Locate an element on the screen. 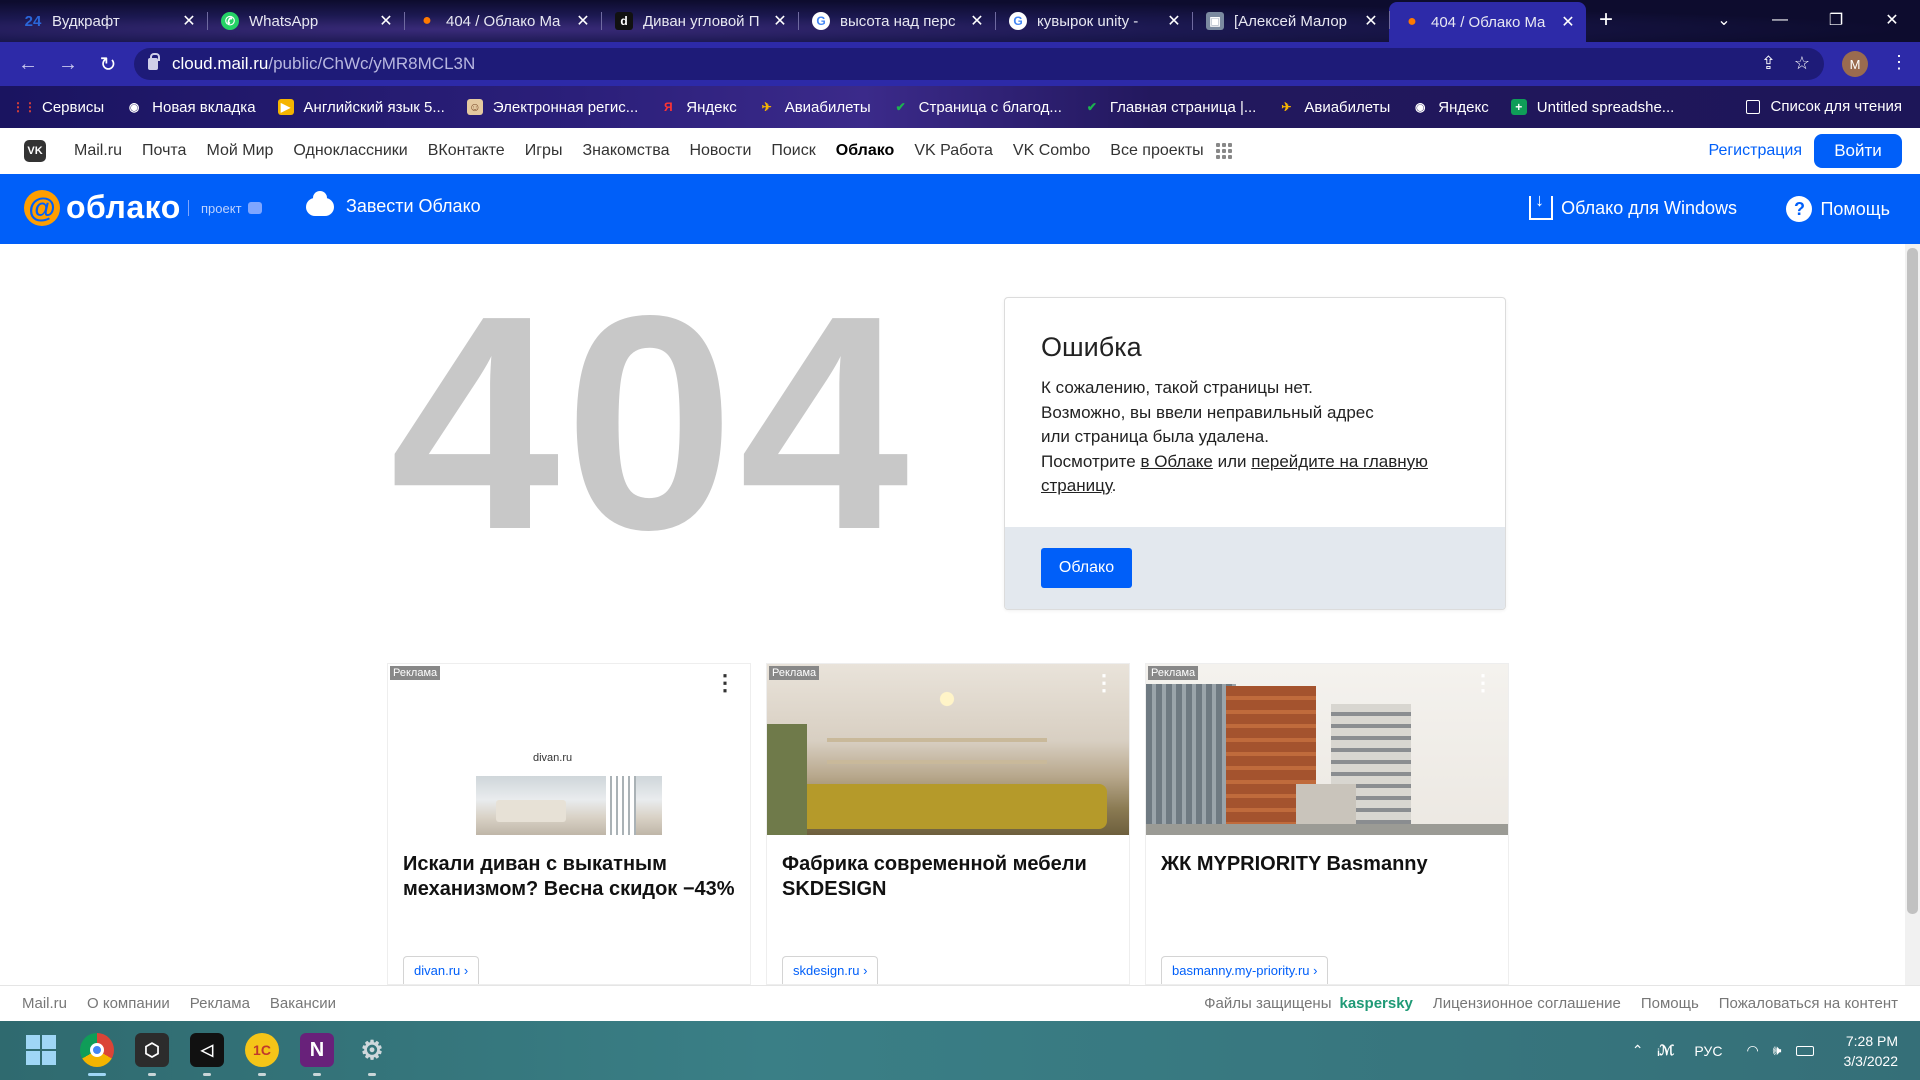 Image resolution: width=1920 pixels, height=1080 pixels. nav-link: Mail.ru is located at coordinates (98, 151).